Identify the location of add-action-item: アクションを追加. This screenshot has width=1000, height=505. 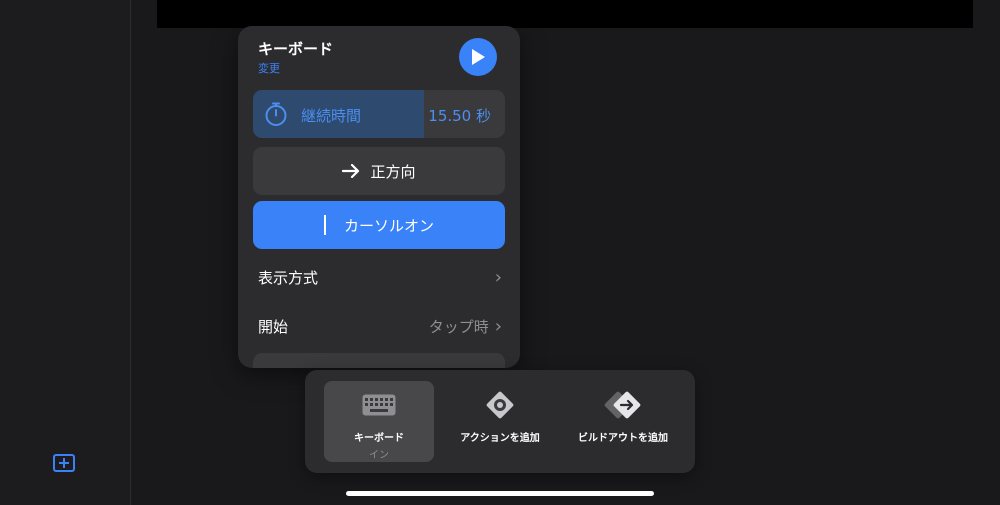
(500, 421).